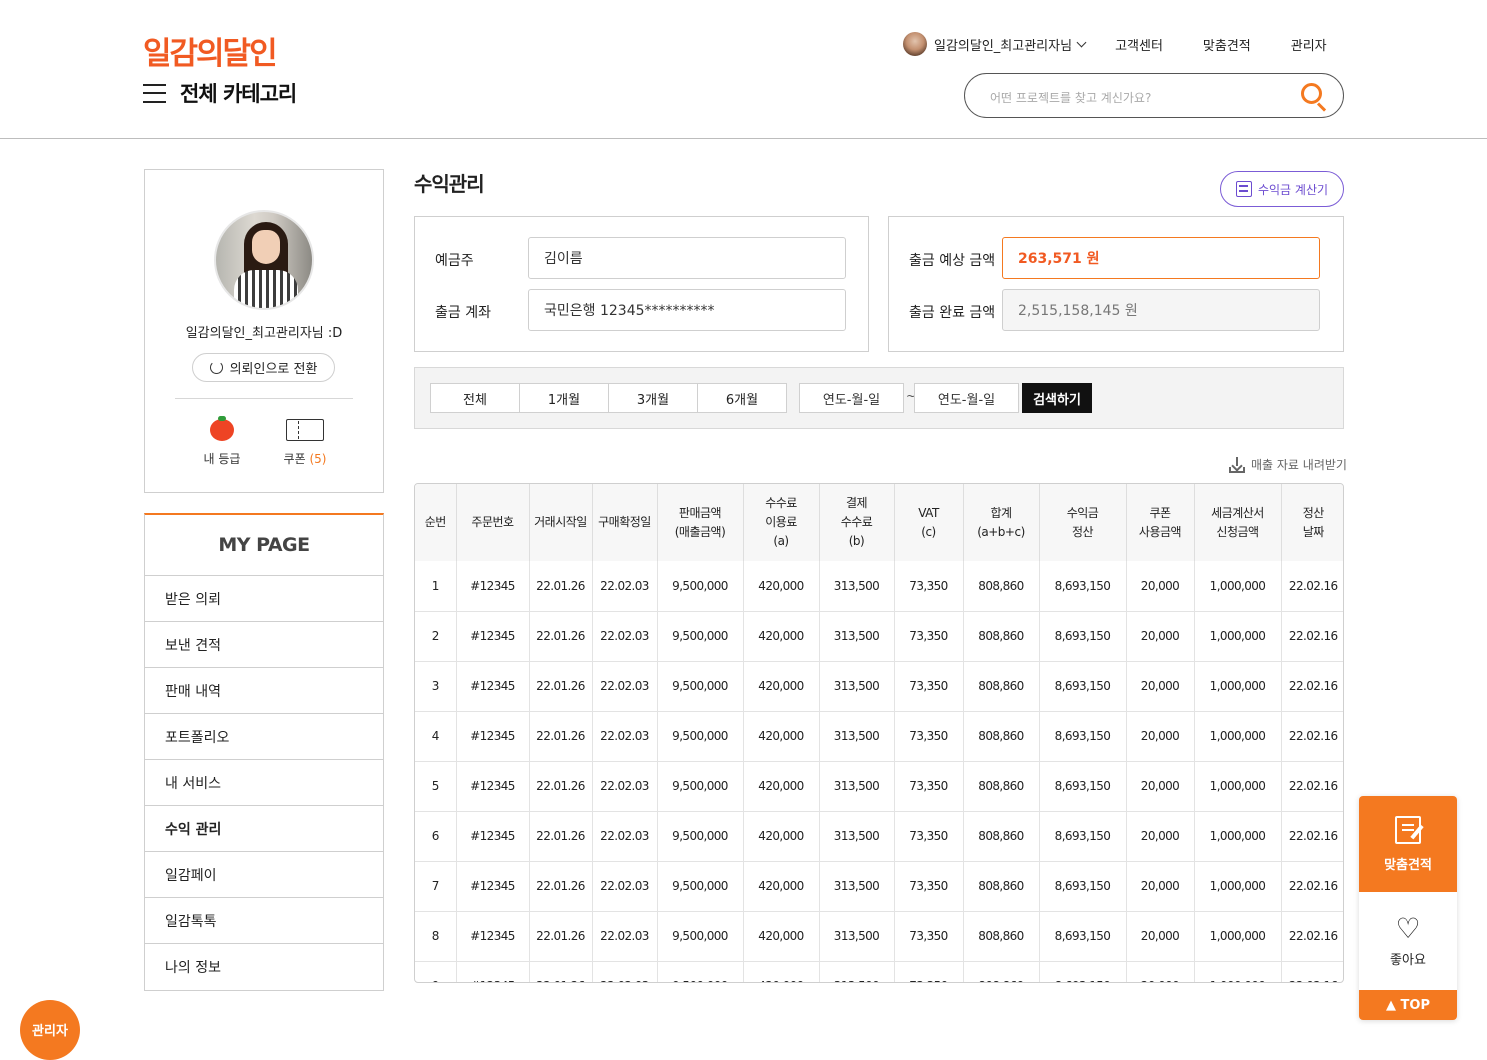 This screenshot has width=1487, height=1060. What do you see at coordinates (1408, 960) in the screenshot?
I see `like-float-label: 좋아요` at bounding box center [1408, 960].